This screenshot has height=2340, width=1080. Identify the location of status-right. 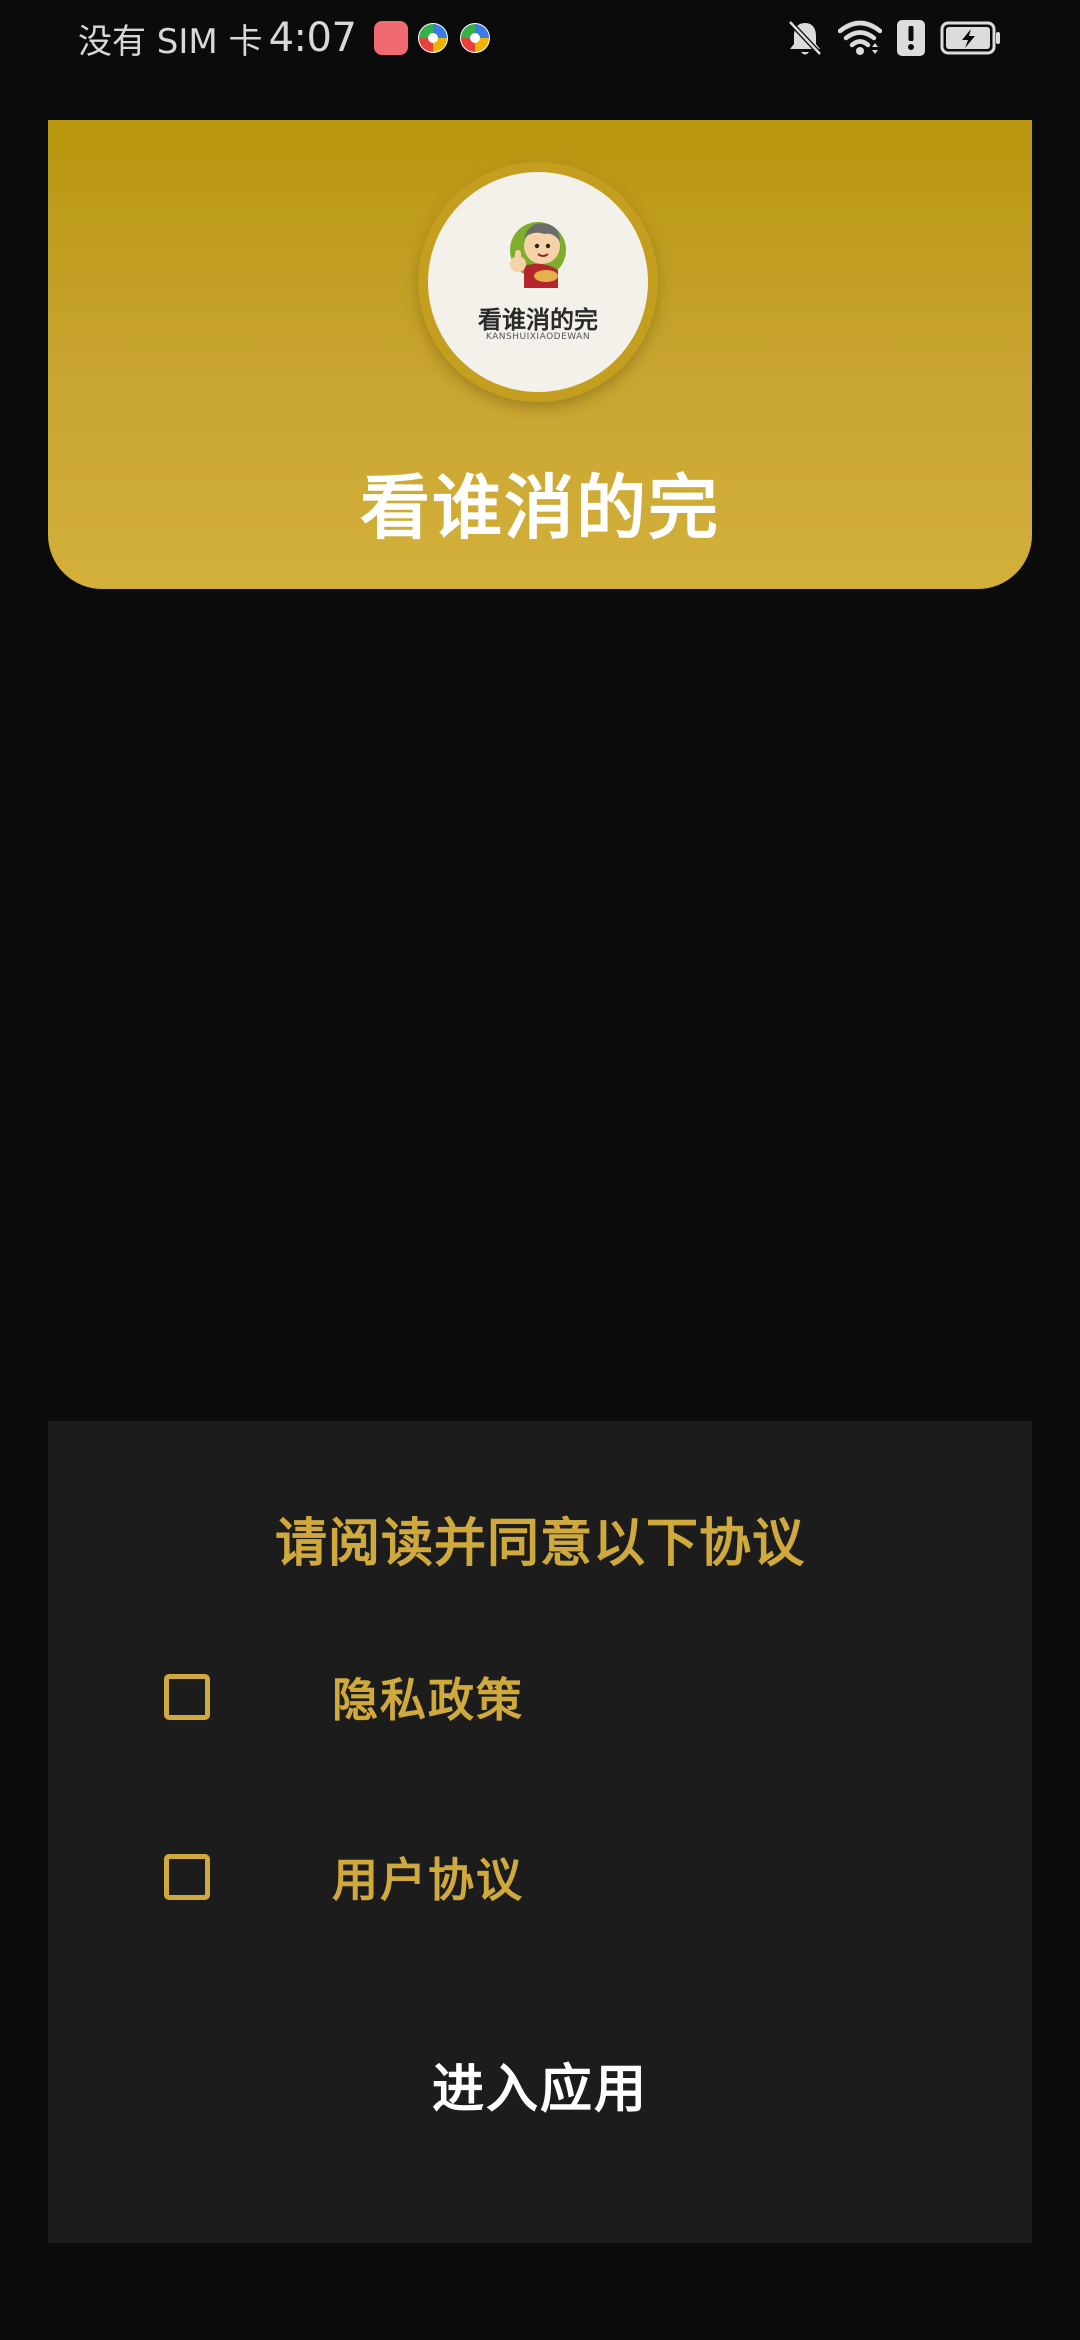
(894, 38).